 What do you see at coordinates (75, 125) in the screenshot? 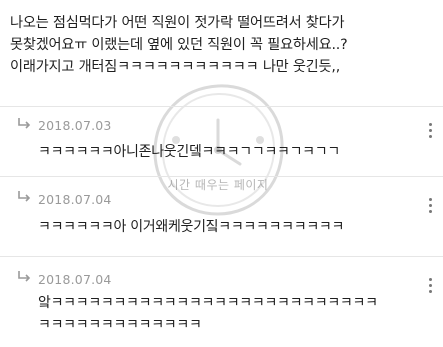
I see `reply-date: 2018.07.03` at bounding box center [75, 125].